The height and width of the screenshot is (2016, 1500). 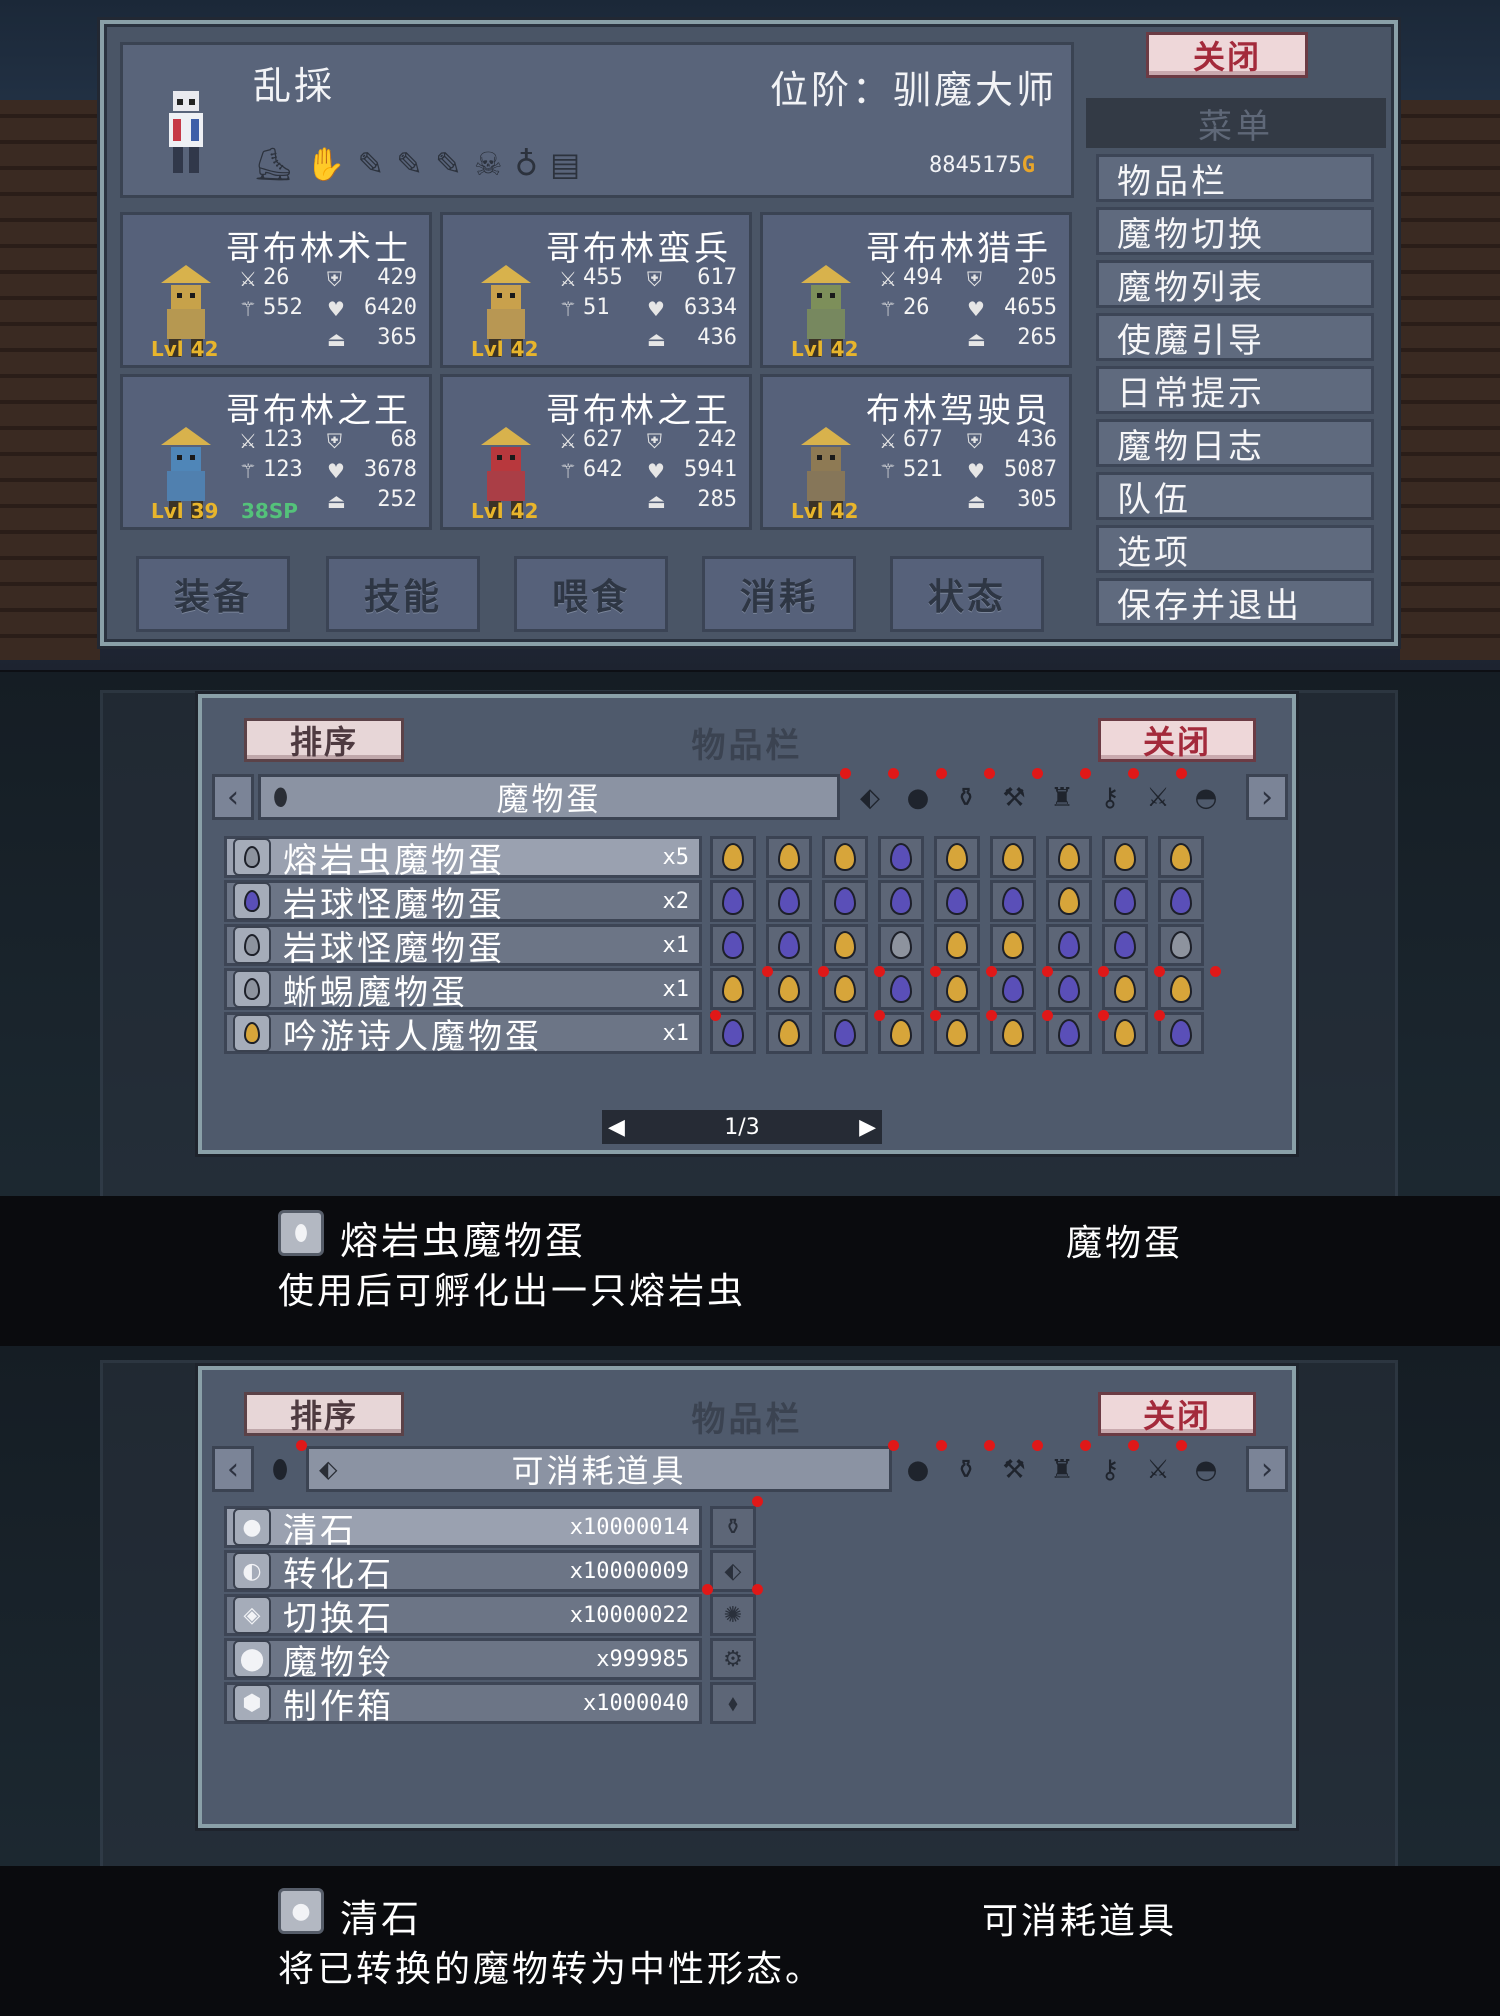 What do you see at coordinates (280, 1470) in the screenshot?
I see `egg-category-icon: ⬮` at bounding box center [280, 1470].